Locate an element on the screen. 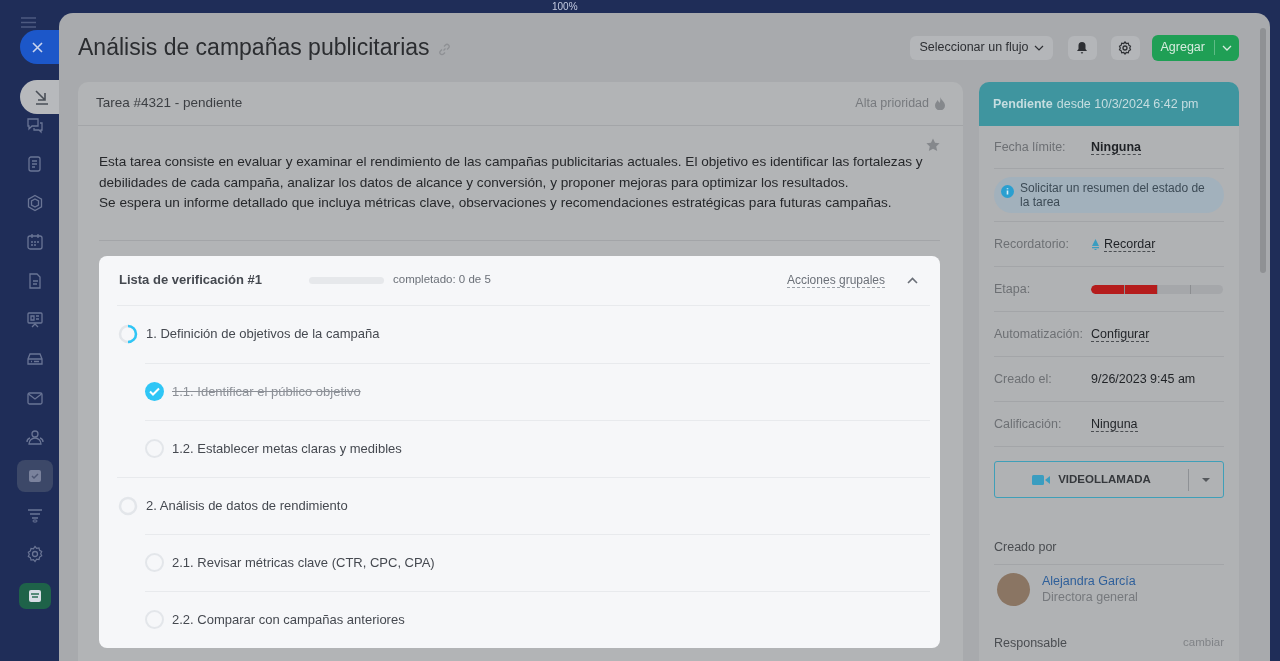 This screenshot has height=661, width=1280. checkmark-icon is located at coordinates (154, 391).